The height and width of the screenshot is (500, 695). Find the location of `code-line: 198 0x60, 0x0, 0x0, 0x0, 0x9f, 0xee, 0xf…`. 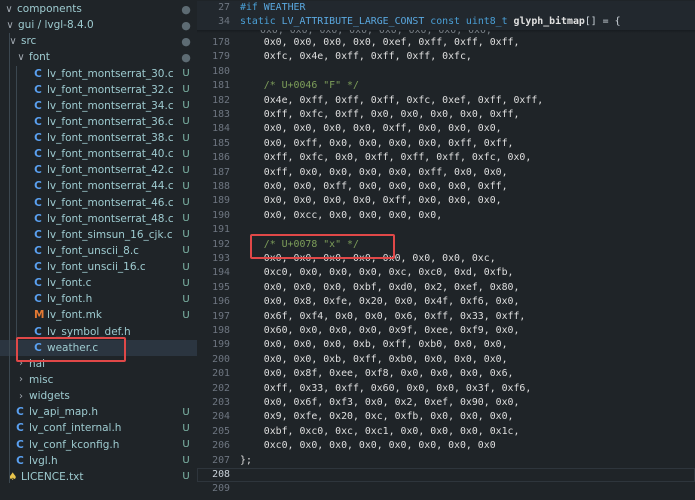

code-line: 198 0x60, 0x0, 0x0, 0x0, 0x9f, 0xee, 0xf… is located at coordinates (446, 331).